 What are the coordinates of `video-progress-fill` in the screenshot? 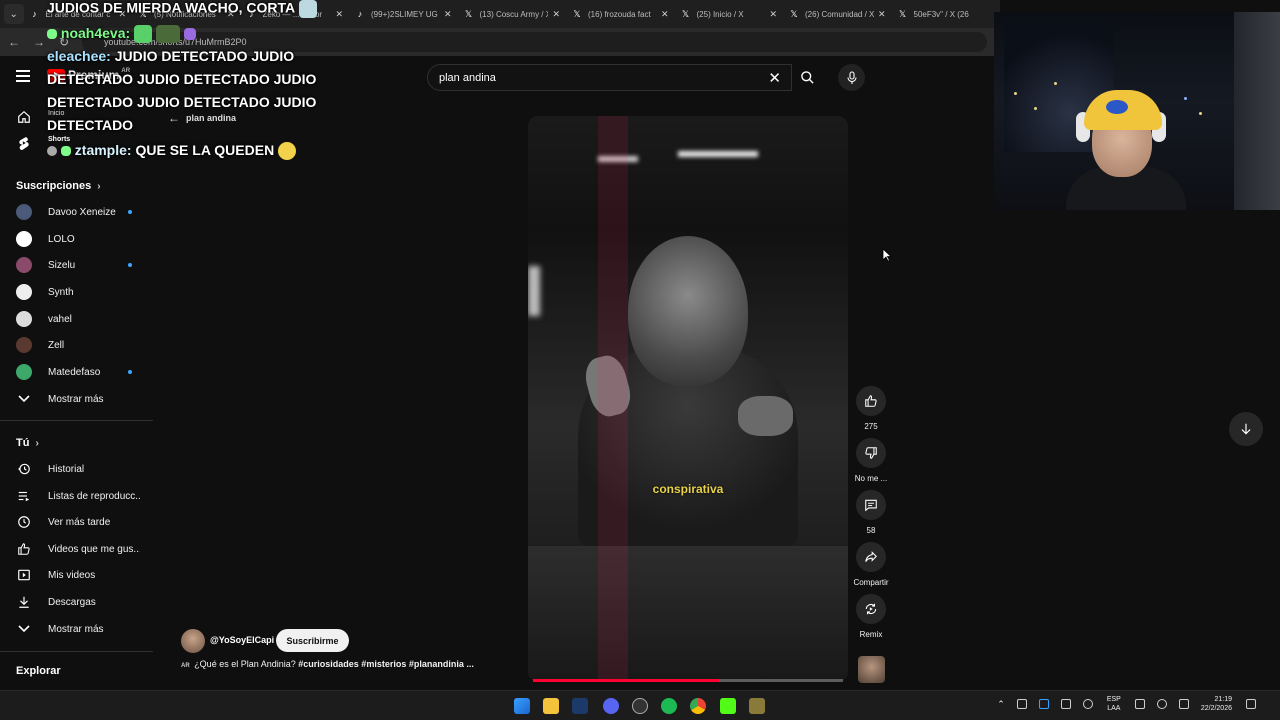 It's located at (626, 680).